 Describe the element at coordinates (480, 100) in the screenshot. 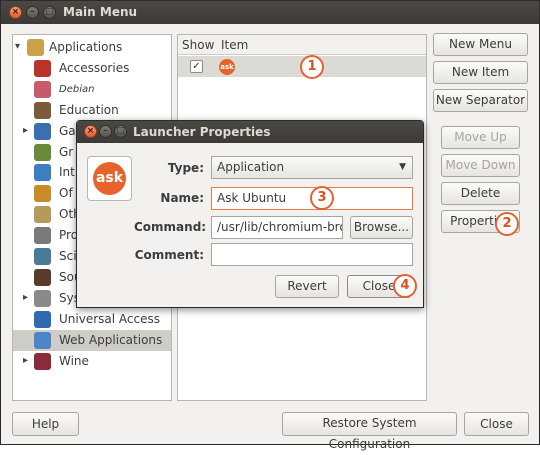

I see `new-separator-button: New Separator` at that location.